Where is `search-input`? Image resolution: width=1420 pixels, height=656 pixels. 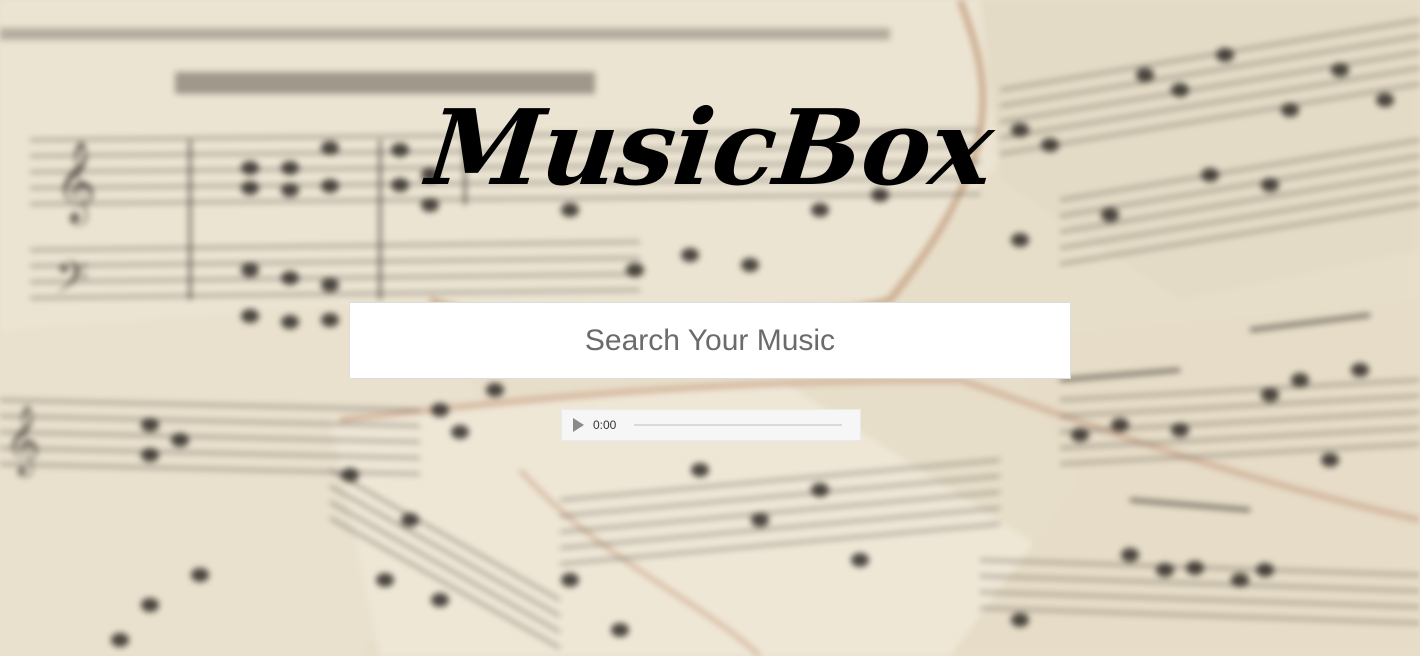 search-input is located at coordinates (710, 340).